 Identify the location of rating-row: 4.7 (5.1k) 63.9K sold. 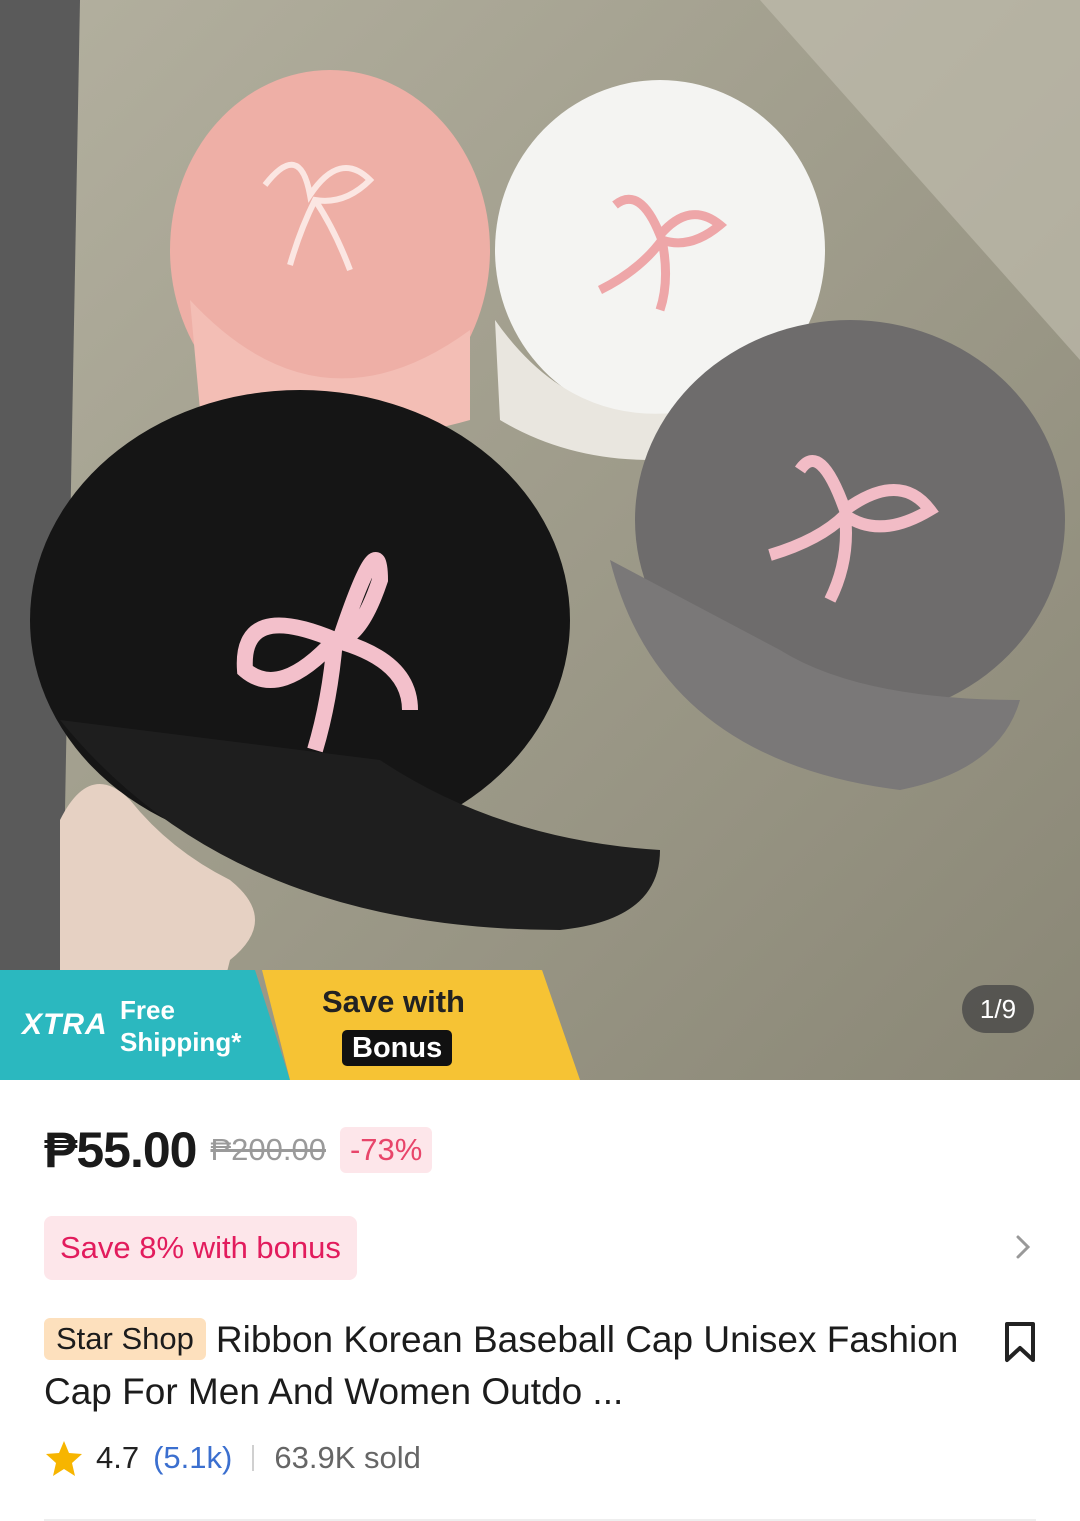
(232, 1458).